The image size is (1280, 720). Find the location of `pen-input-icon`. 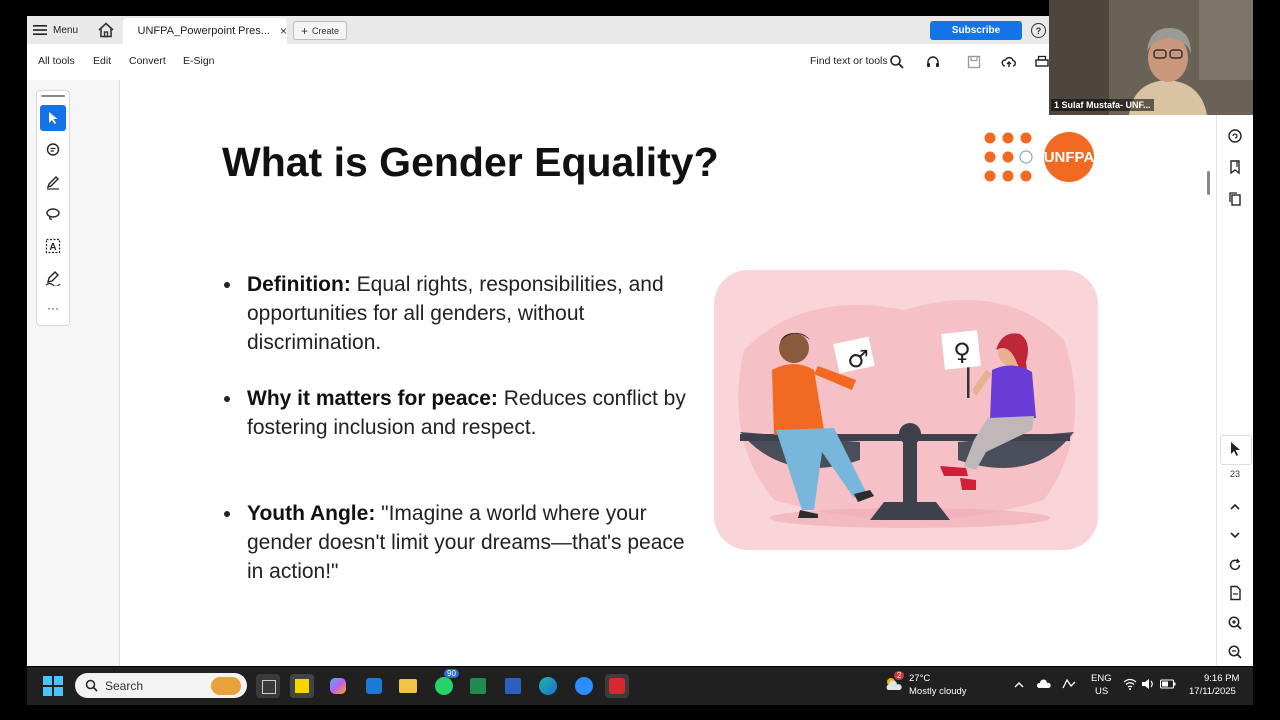

pen-input-icon is located at coordinates (1069, 684).